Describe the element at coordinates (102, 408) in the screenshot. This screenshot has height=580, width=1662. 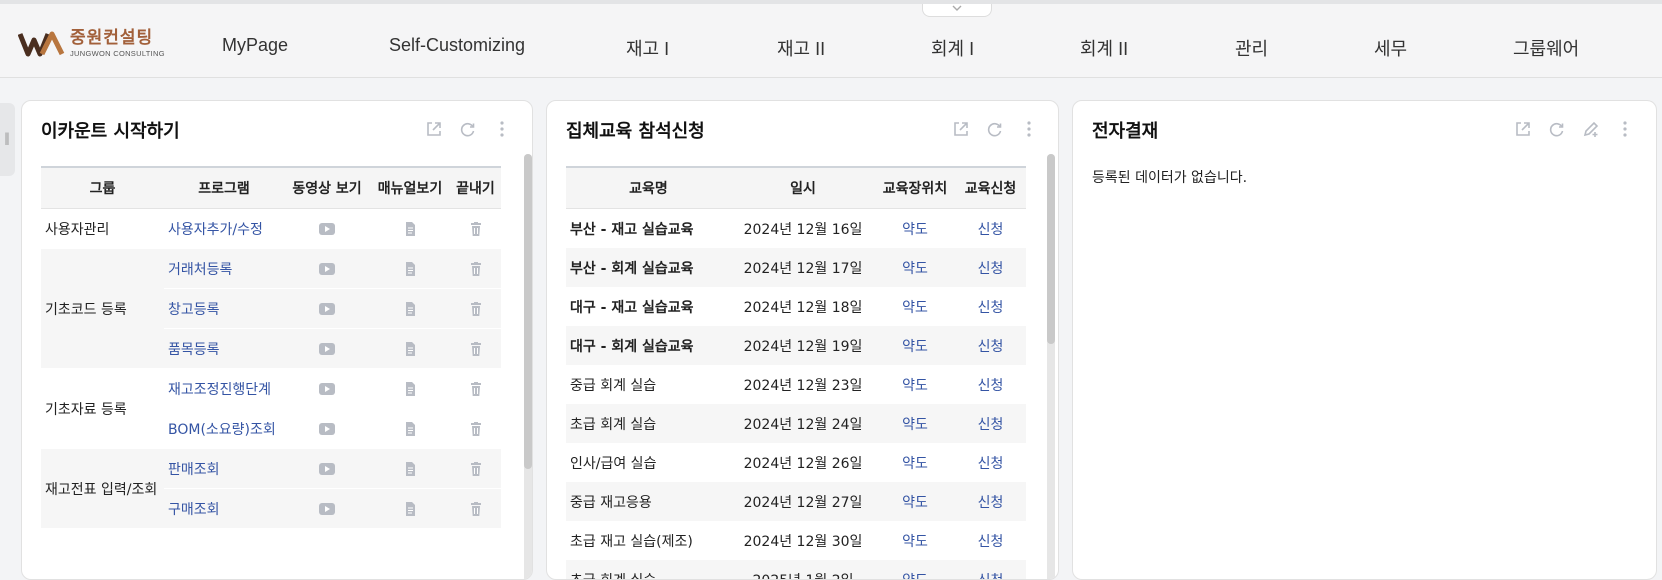
I see `group-cell: 기초자료 등록` at that location.